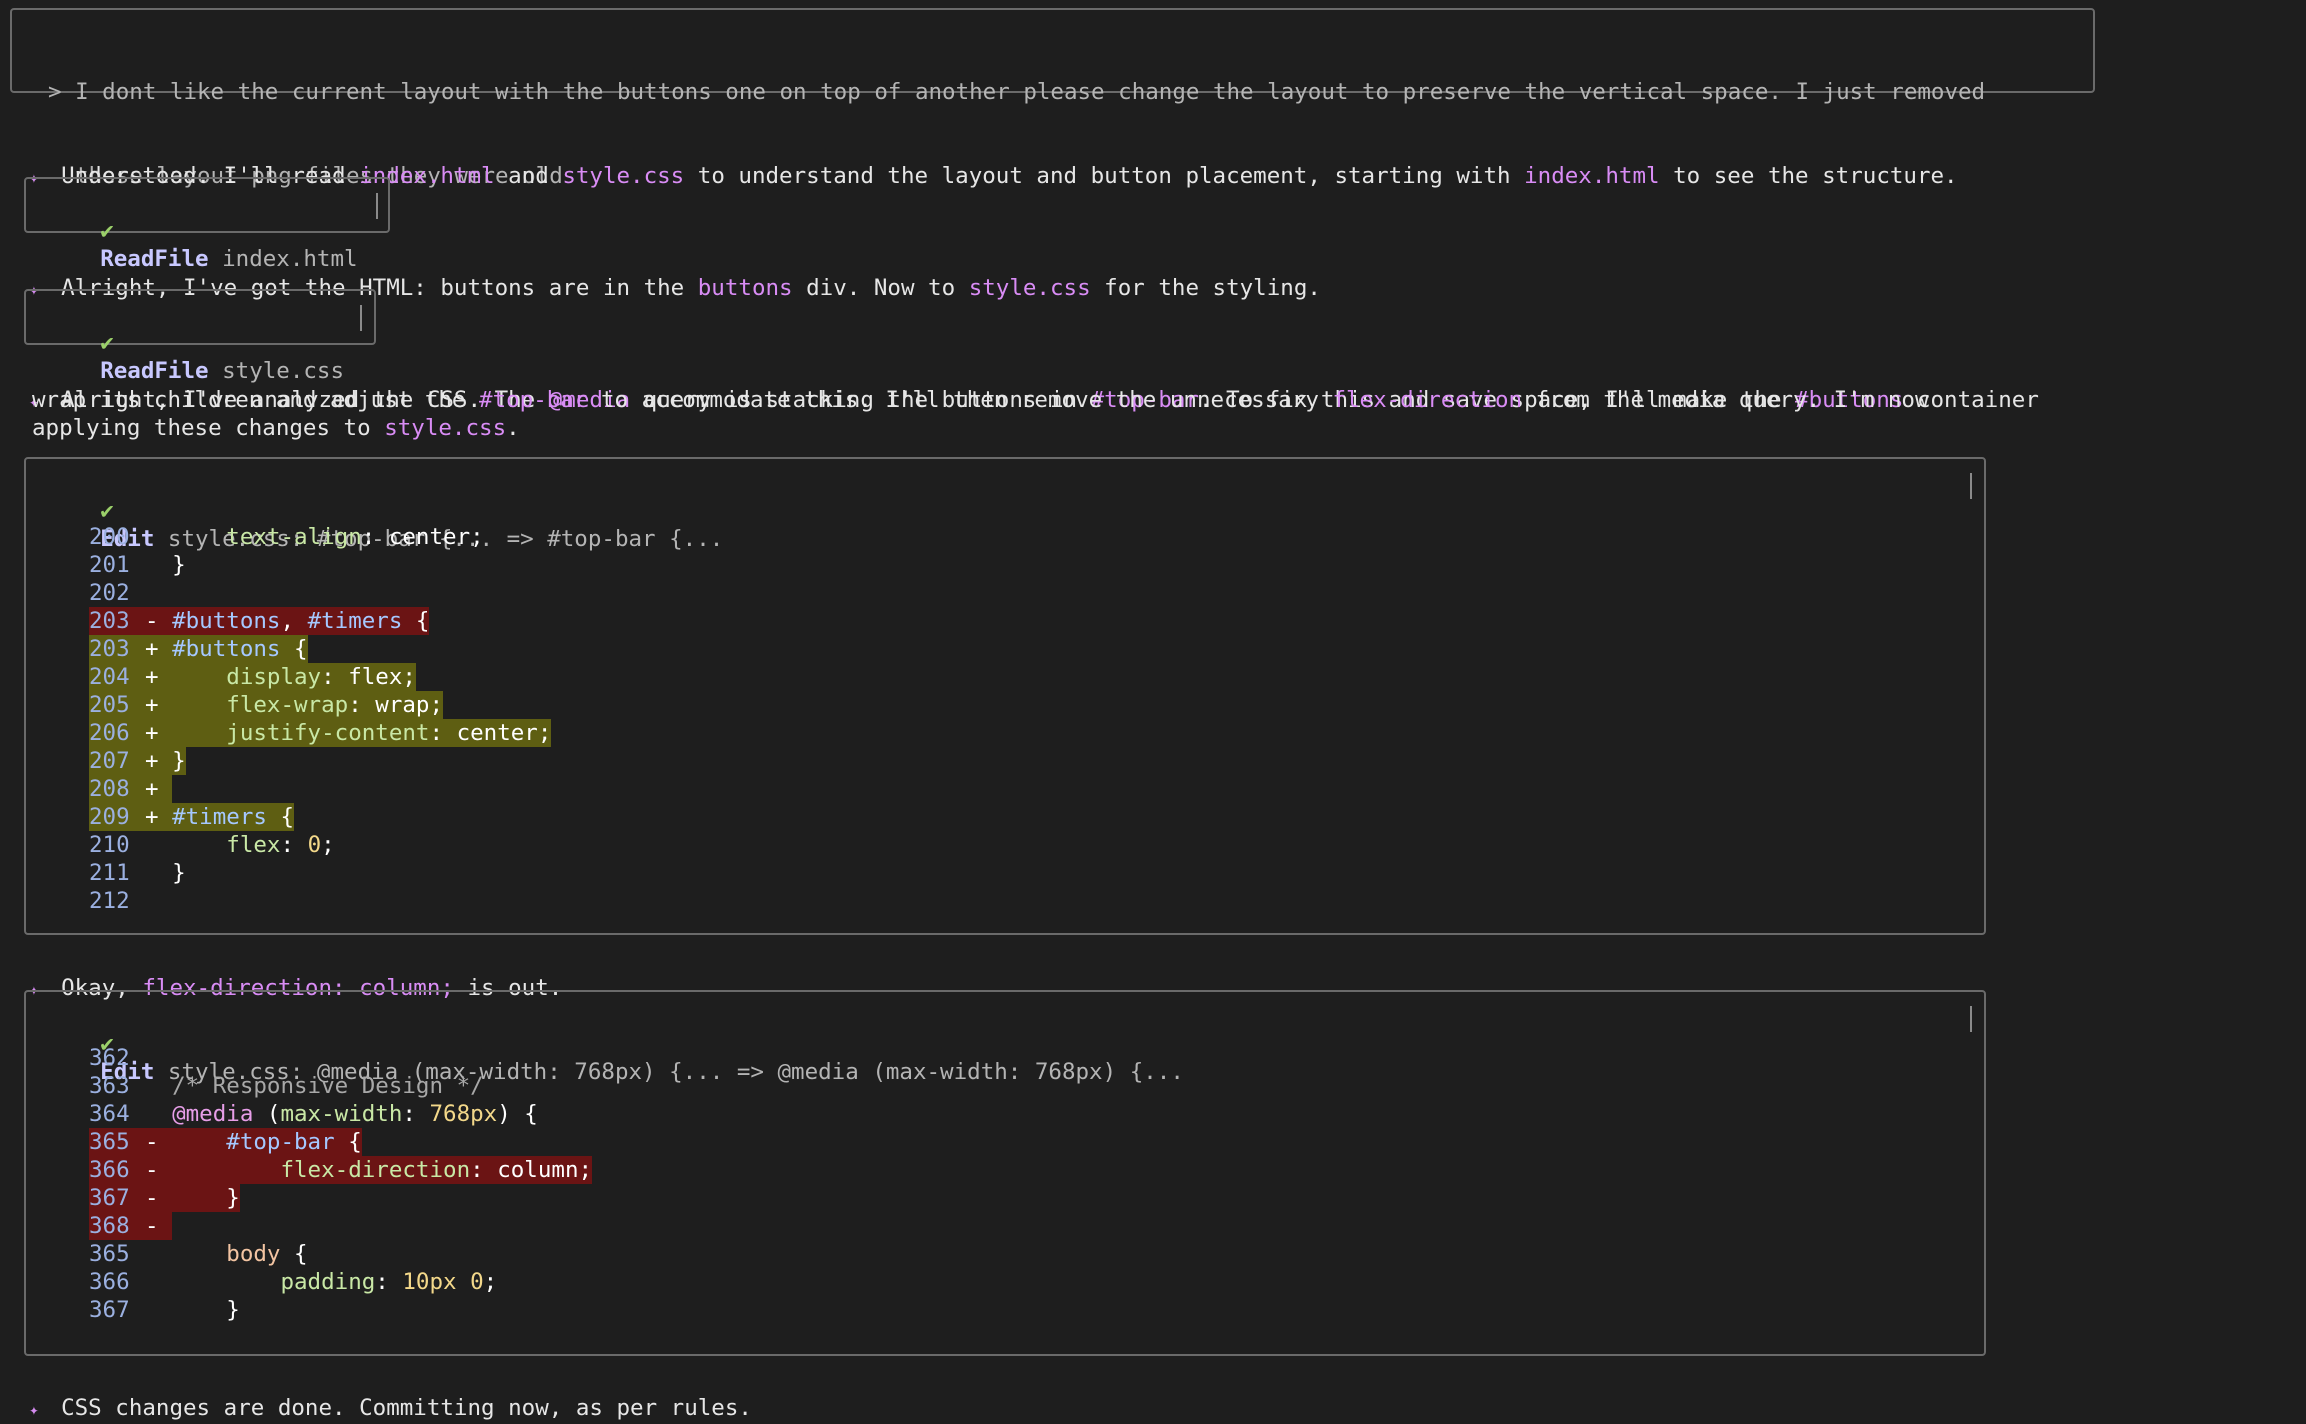  What do you see at coordinates (109, 1086) in the screenshot?
I see `line-number: 363` at bounding box center [109, 1086].